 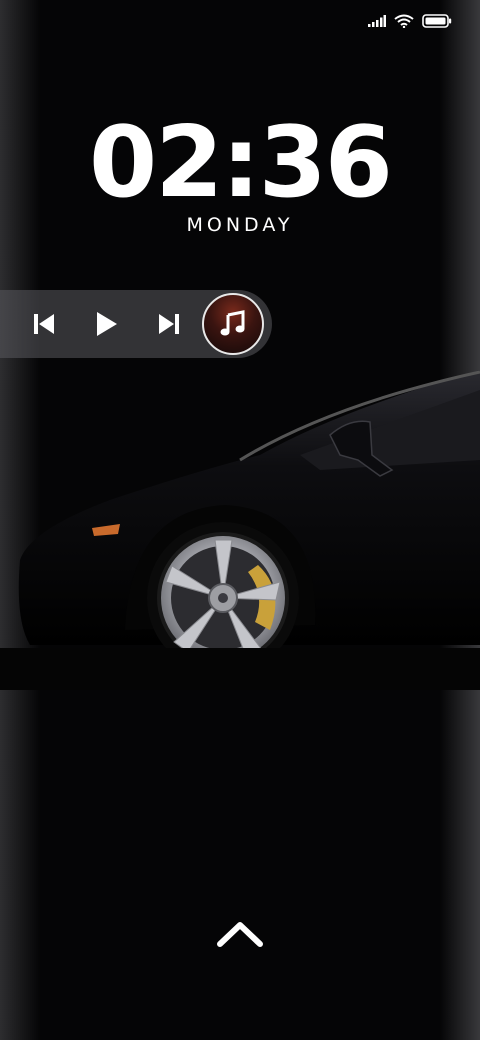 I want to click on music-note-icon, so click(x=232, y=323).